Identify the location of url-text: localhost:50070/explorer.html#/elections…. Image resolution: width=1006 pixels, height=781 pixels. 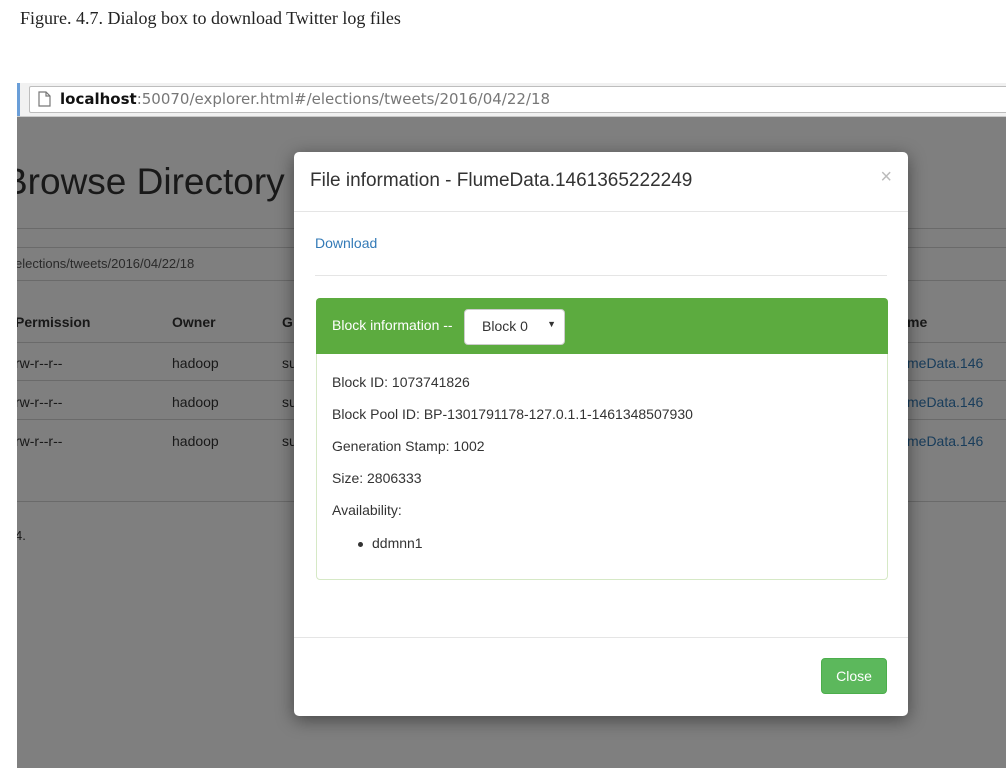
(305, 99).